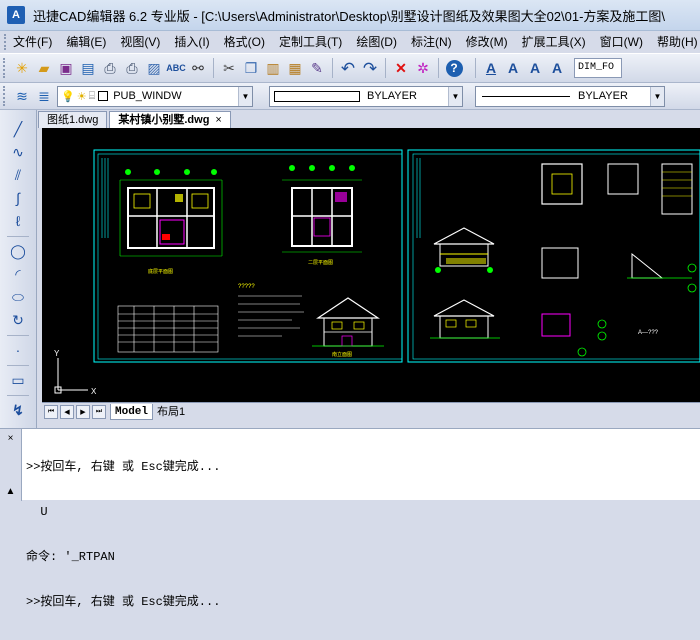 The image size is (700, 640). Describe the element at coordinates (348, 68) in the screenshot. I see `undo-icon: ↶` at that location.